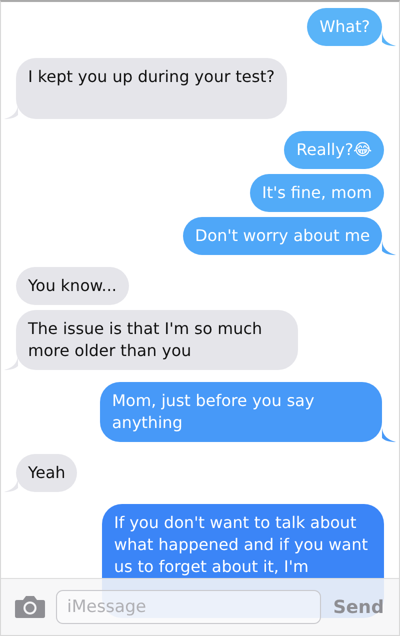 This screenshot has width=400, height=636. I want to click on sent-message: Mom, just before you say anything, so click(241, 412).